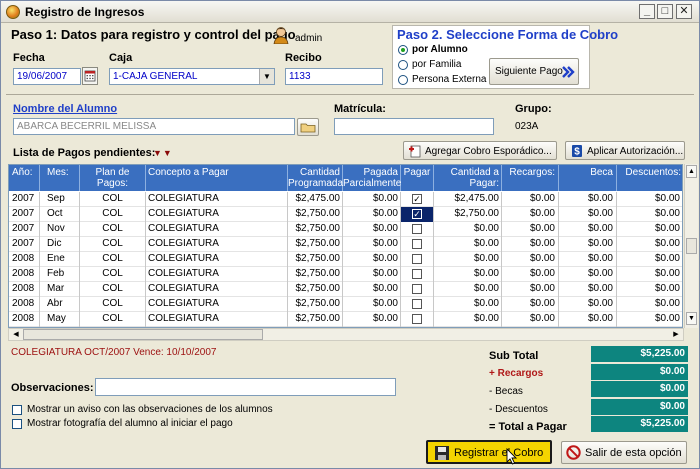 This screenshot has height=469, width=700. Describe the element at coordinates (60, 304) in the screenshot. I see `cell-mes: Abr` at that location.